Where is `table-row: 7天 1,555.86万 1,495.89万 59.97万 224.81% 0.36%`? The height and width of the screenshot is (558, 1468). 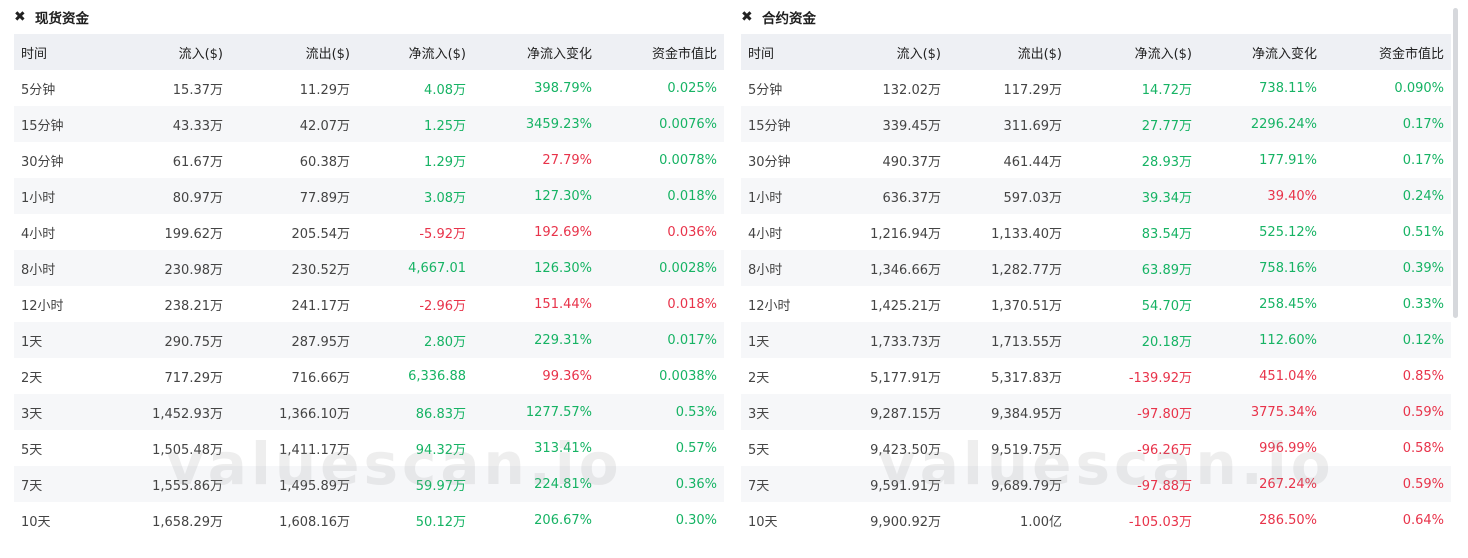 table-row: 7天 1,555.86万 1,495.89万 59.97万 224.81% 0.36% is located at coordinates (369, 484).